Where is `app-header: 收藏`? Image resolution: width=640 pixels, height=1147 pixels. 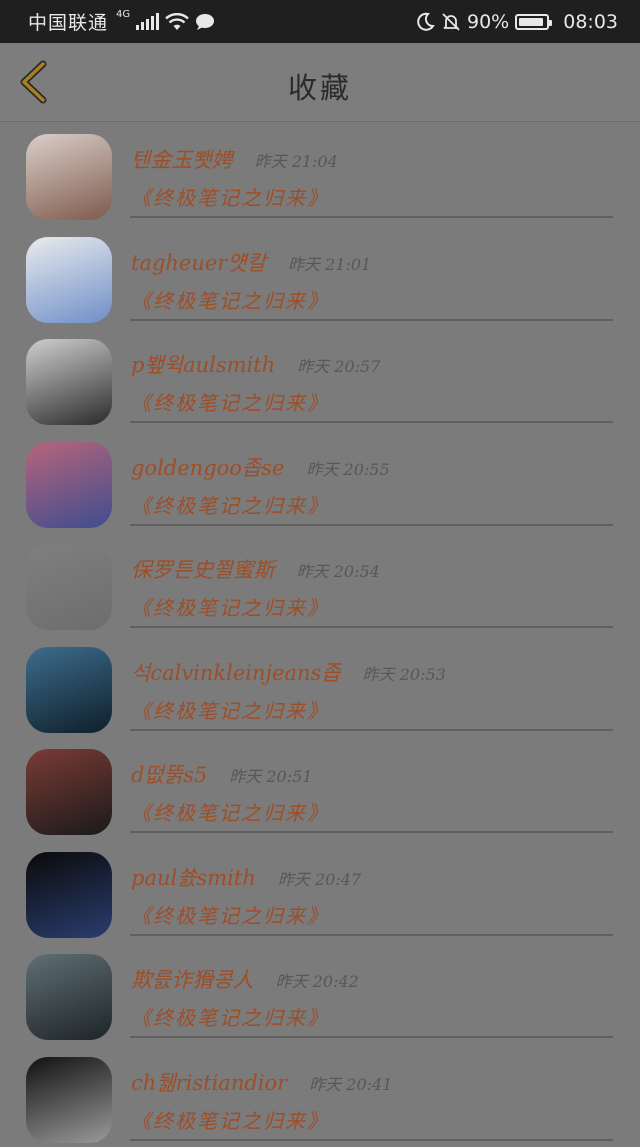
app-header: 收藏 is located at coordinates (320, 82).